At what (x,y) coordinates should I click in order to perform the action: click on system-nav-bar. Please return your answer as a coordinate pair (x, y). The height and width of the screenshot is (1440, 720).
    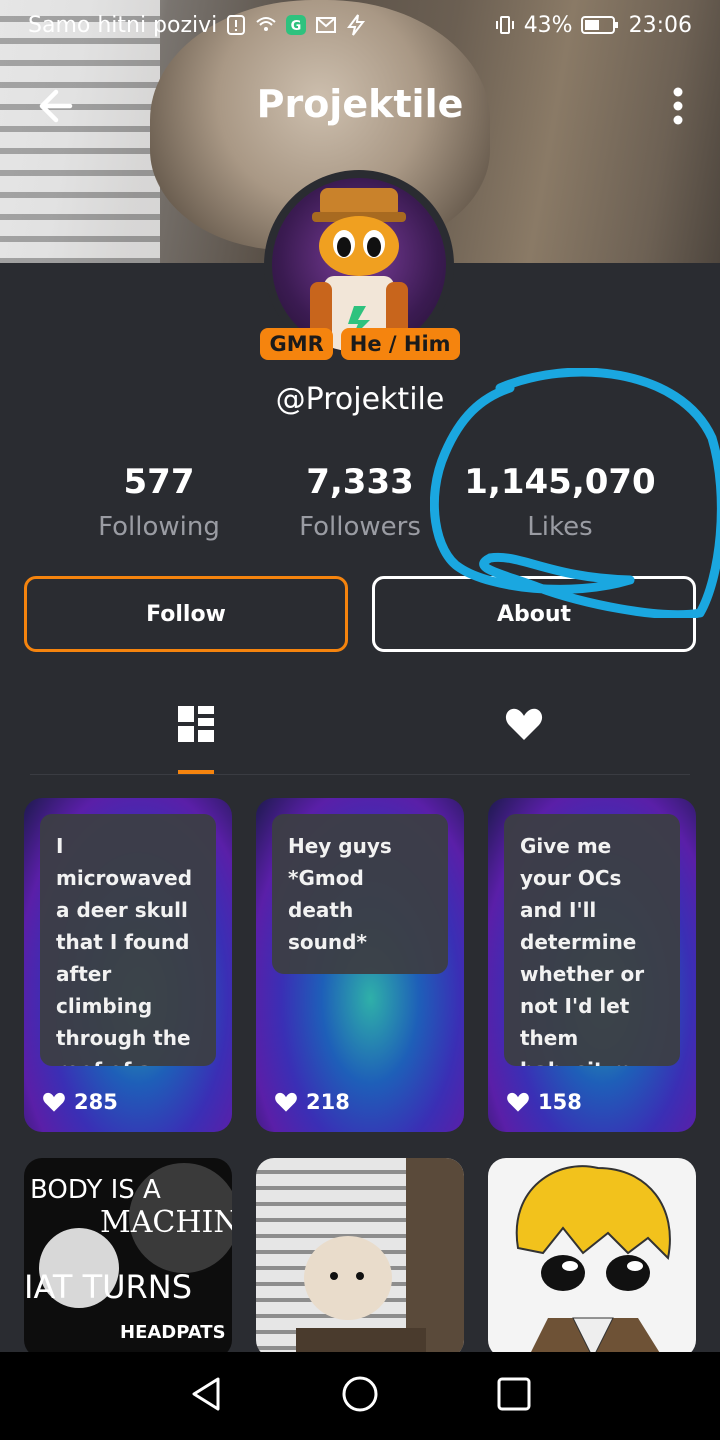
    Looking at the image, I should click on (360, 1396).